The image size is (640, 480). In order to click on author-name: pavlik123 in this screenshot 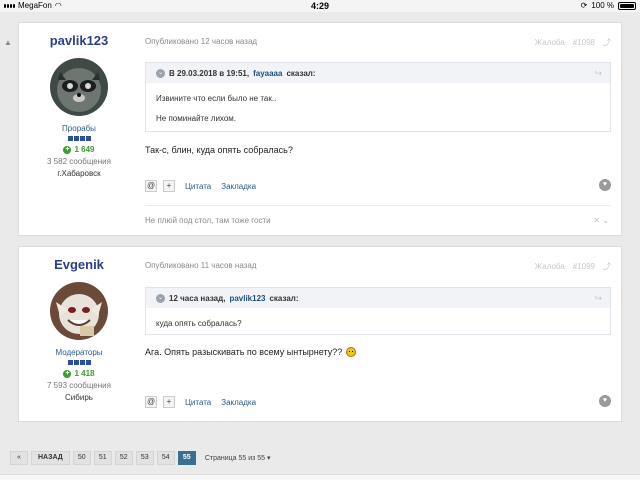, I will do `click(79, 40)`.